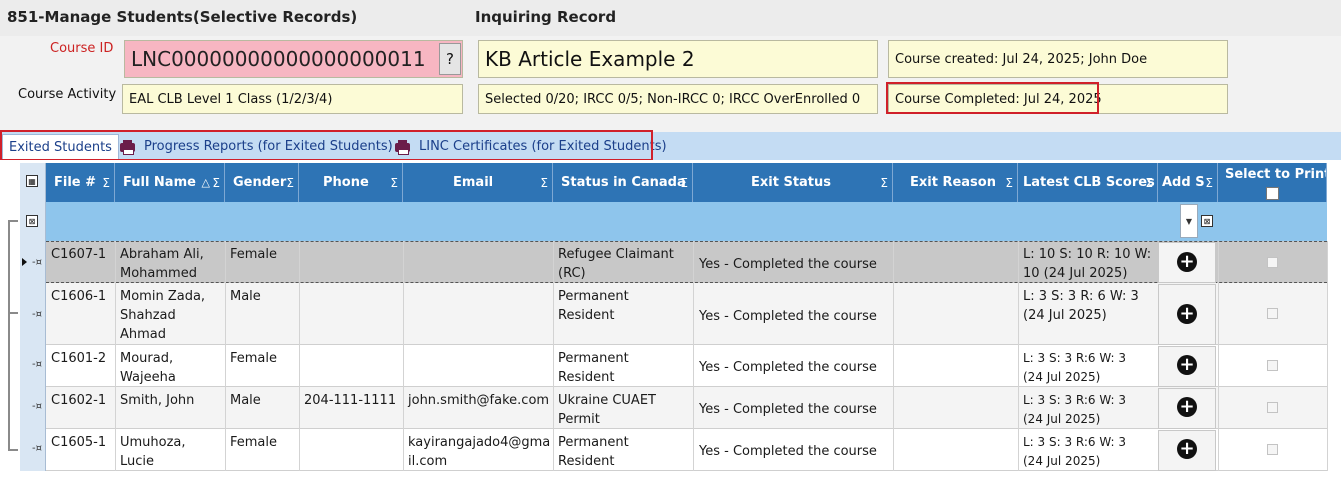 This screenshot has height=485, width=1341. What do you see at coordinates (623, 410) in the screenshot?
I see `cell-status: Ukraine CUAET Permit` at bounding box center [623, 410].